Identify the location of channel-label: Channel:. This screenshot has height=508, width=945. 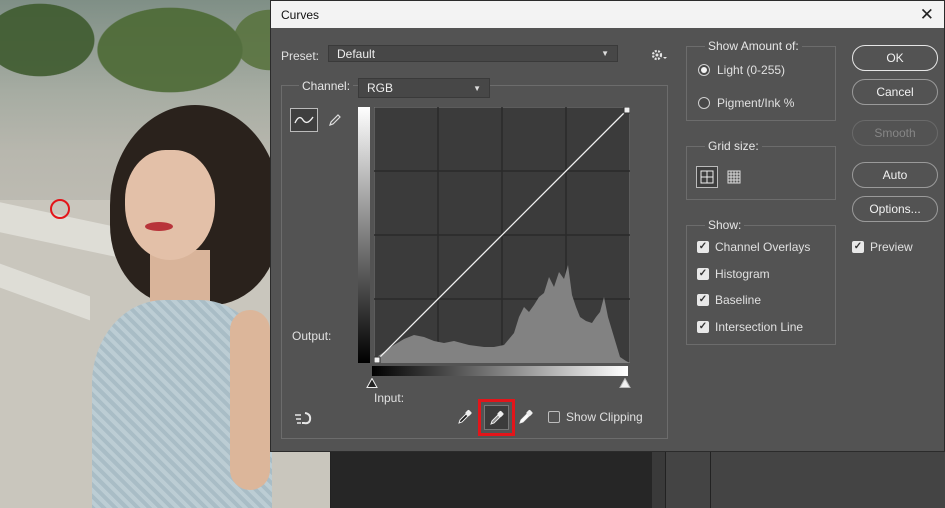
(326, 86).